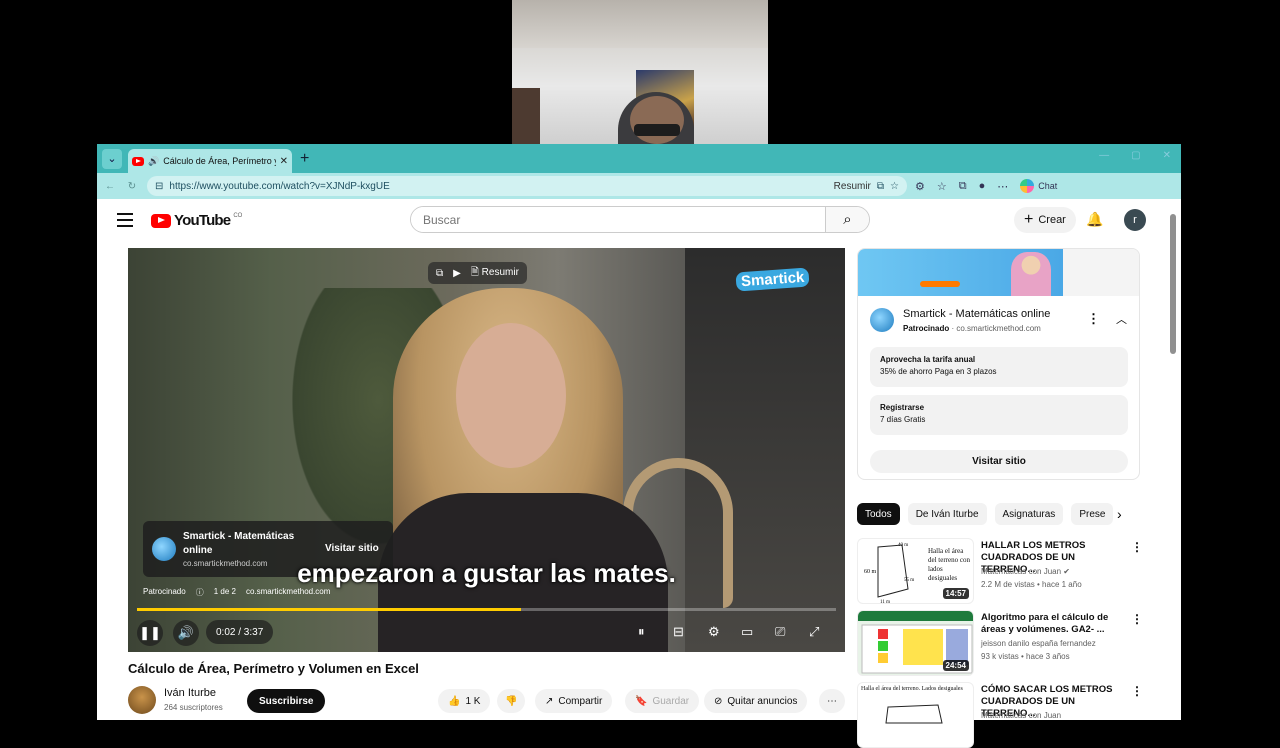  I want to click on channel-name: Iván Iturbe, so click(190, 693).